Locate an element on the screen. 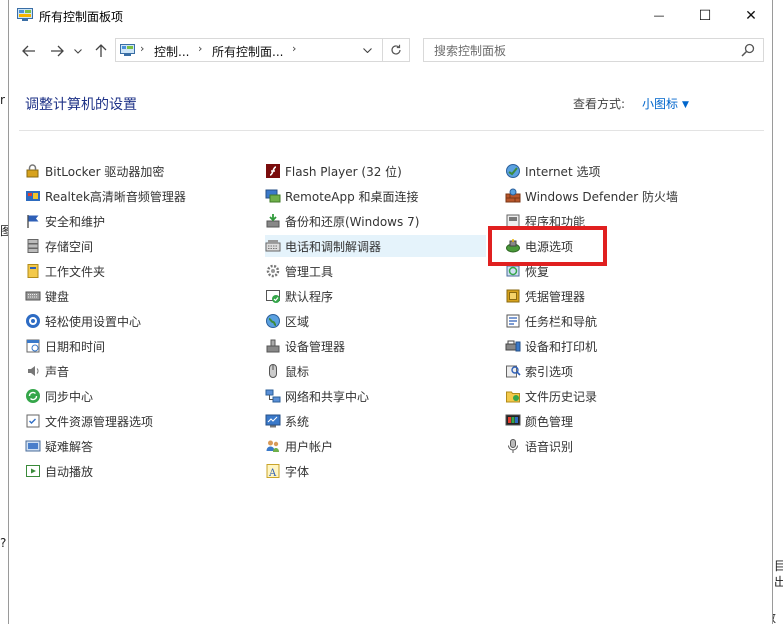 The image size is (783, 626). title-bar: 所有控制面板项 — ☐ ✕ is located at coordinates (390, 15).